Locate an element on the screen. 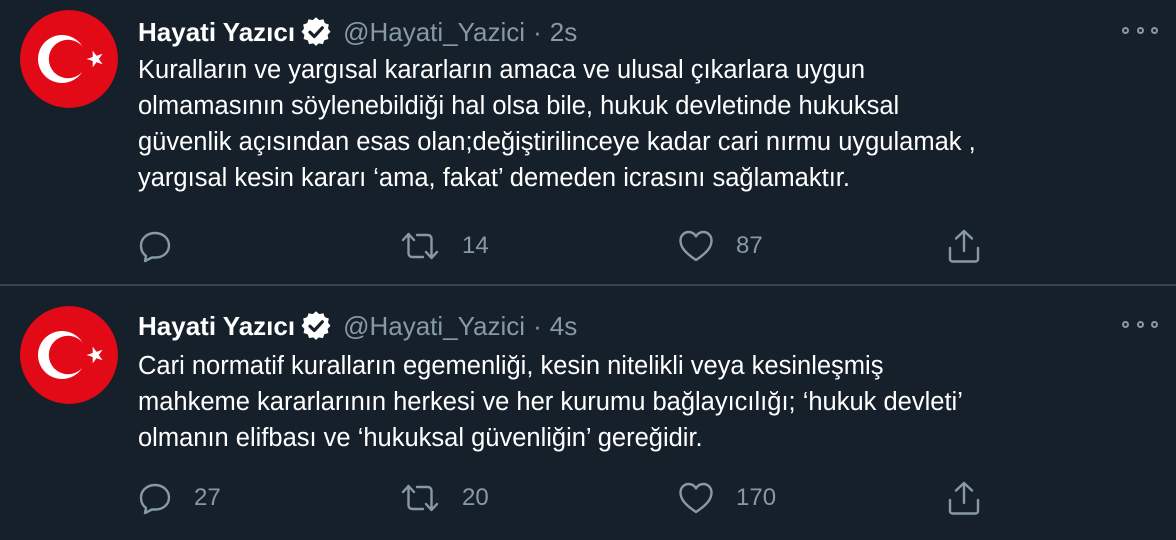 The height and width of the screenshot is (540, 1176). retweet-button: 20 is located at coordinates (444, 498).